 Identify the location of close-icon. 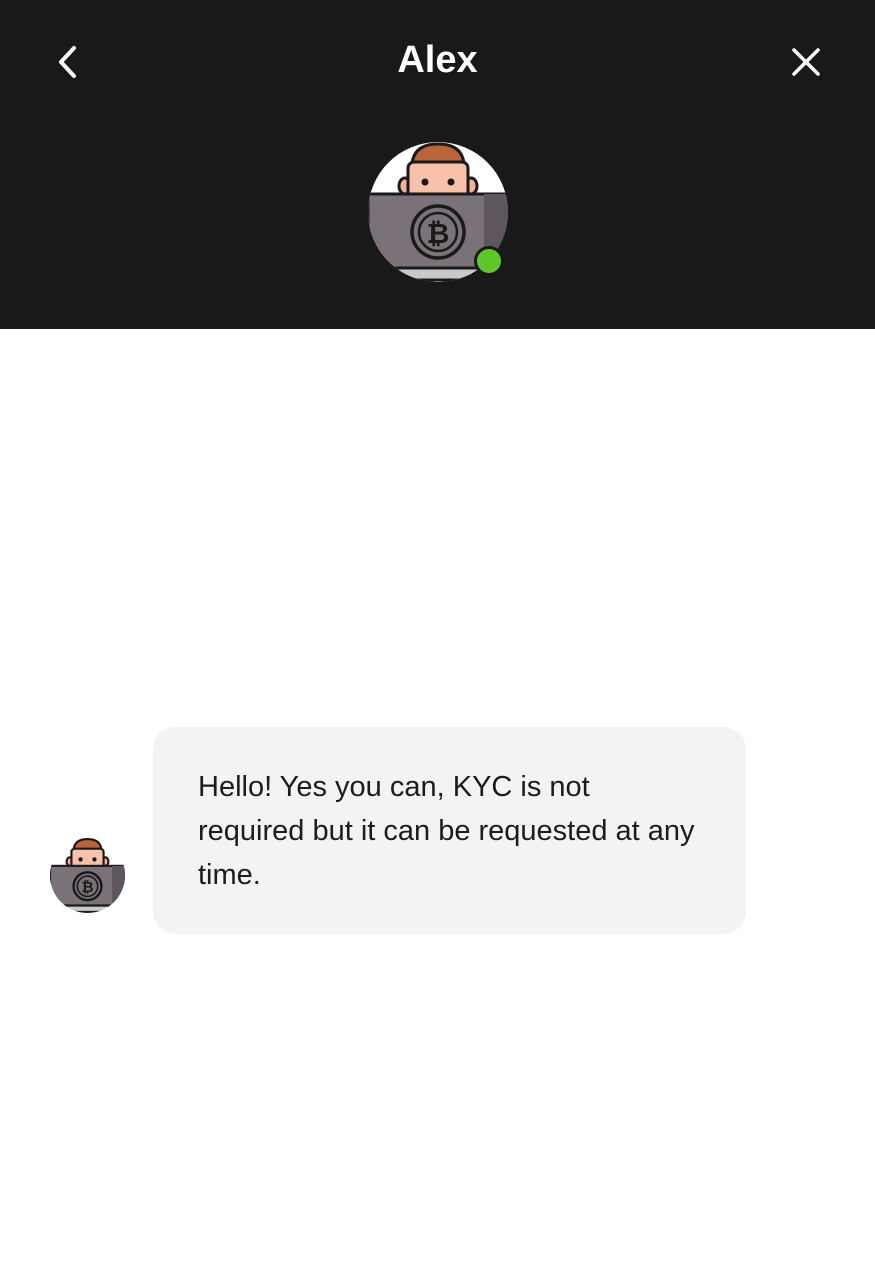
(806, 62).